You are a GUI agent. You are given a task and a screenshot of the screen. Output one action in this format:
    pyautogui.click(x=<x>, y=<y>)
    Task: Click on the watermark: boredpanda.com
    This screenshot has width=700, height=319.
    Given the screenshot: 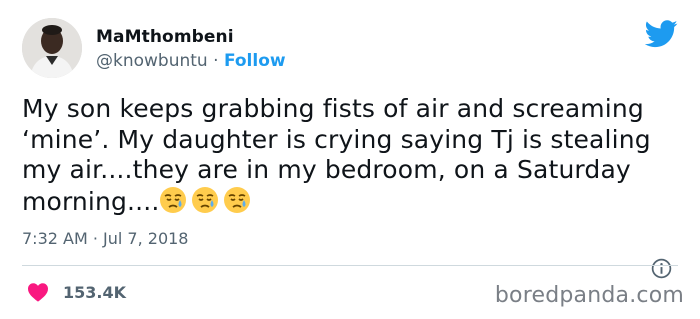 What is the action you would take?
    pyautogui.click(x=589, y=295)
    